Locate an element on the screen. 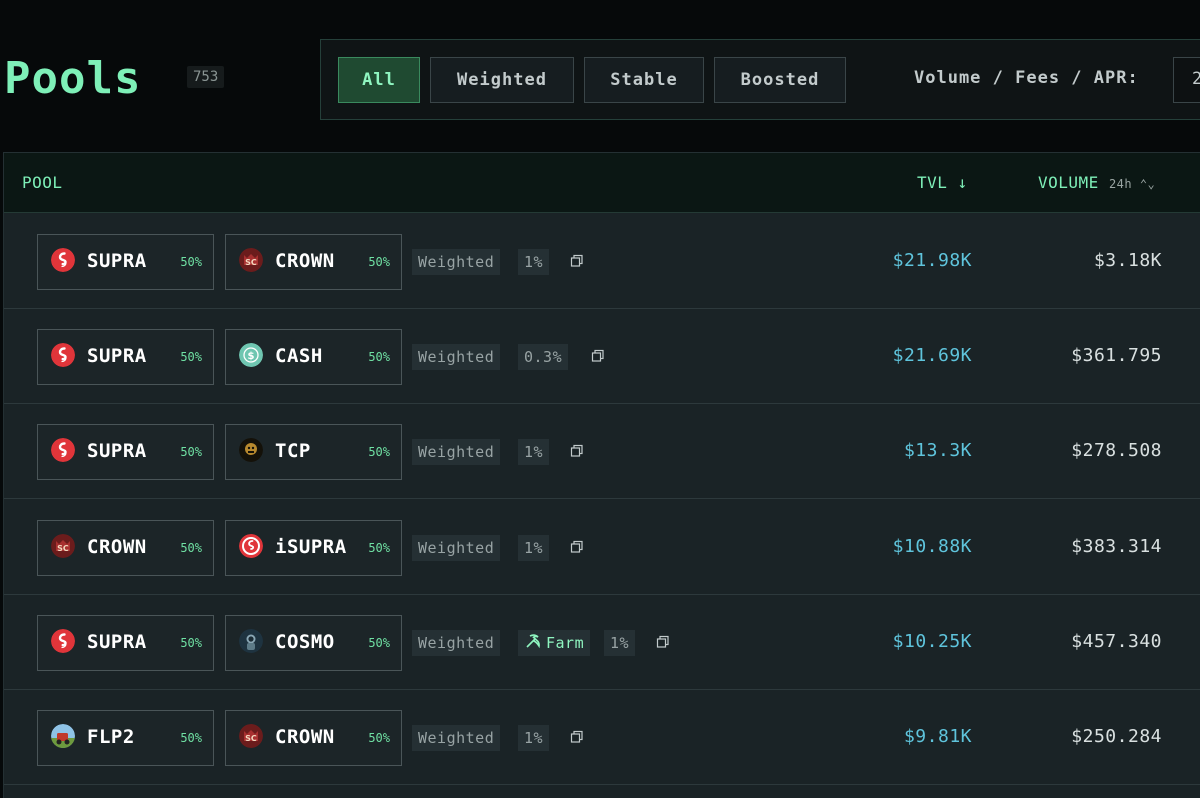 Image resolution: width=1200 pixels, height=798 pixels. pool-tvl: $10.88K is located at coordinates (932, 546).